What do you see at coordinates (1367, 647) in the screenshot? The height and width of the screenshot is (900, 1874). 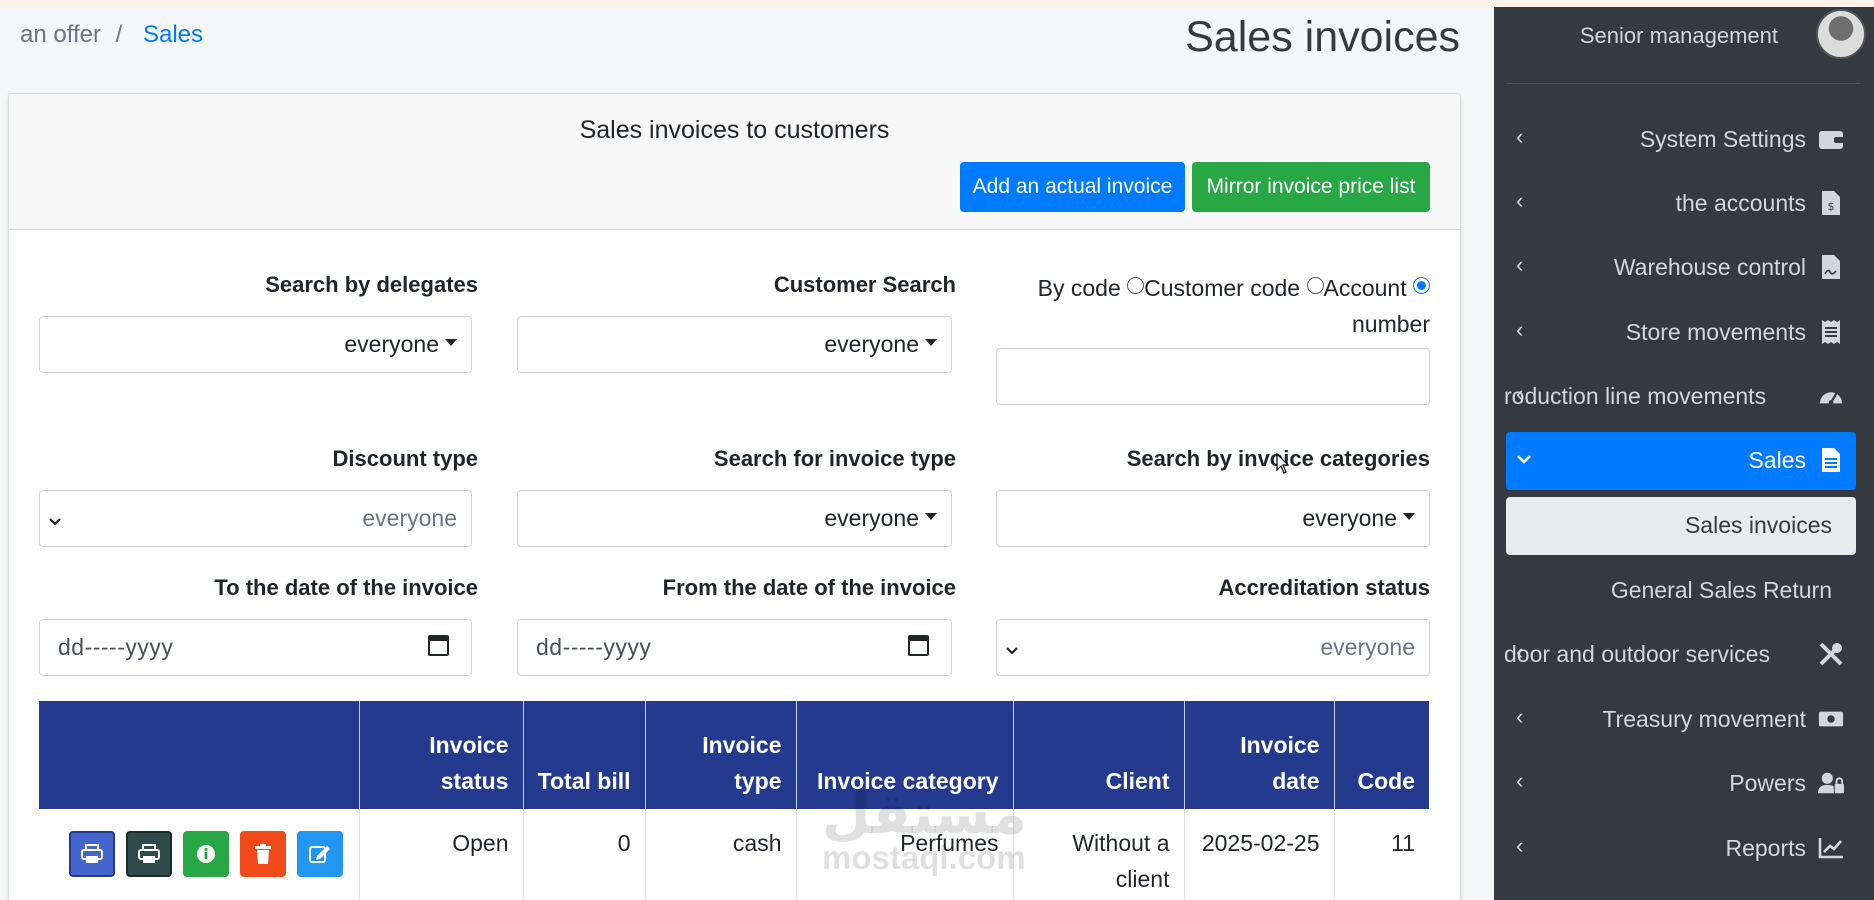 I see `accreditation-value: everyone` at bounding box center [1367, 647].